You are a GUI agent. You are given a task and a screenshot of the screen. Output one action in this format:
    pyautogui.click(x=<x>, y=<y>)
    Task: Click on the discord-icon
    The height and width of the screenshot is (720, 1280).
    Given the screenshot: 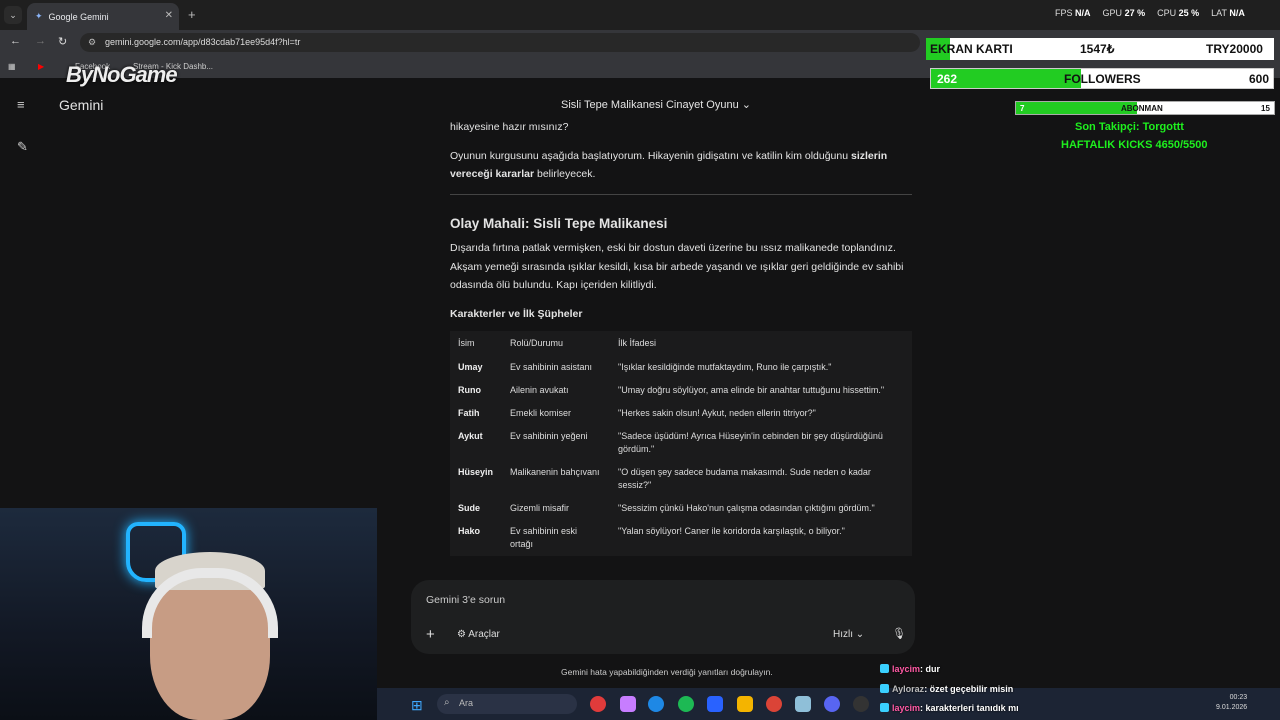 What is the action you would take?
    pyautogui.click(x=832, y=704)
    